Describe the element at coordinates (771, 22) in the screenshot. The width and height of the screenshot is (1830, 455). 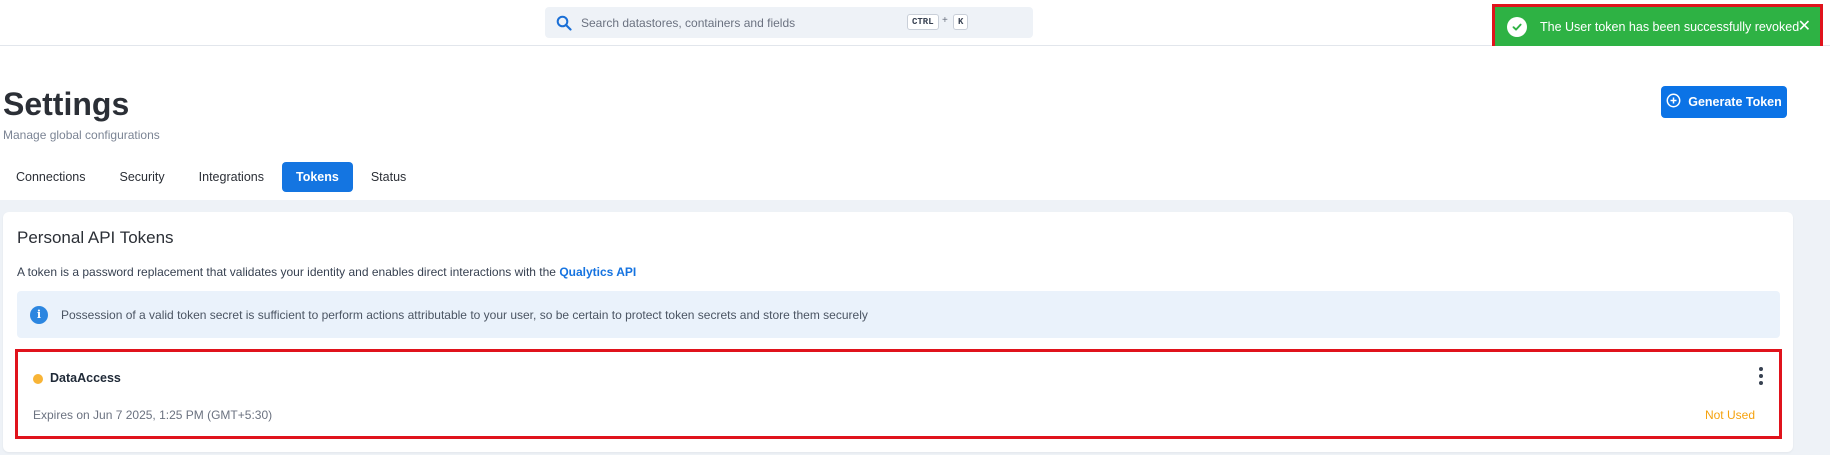
I see `search-input` at that location.